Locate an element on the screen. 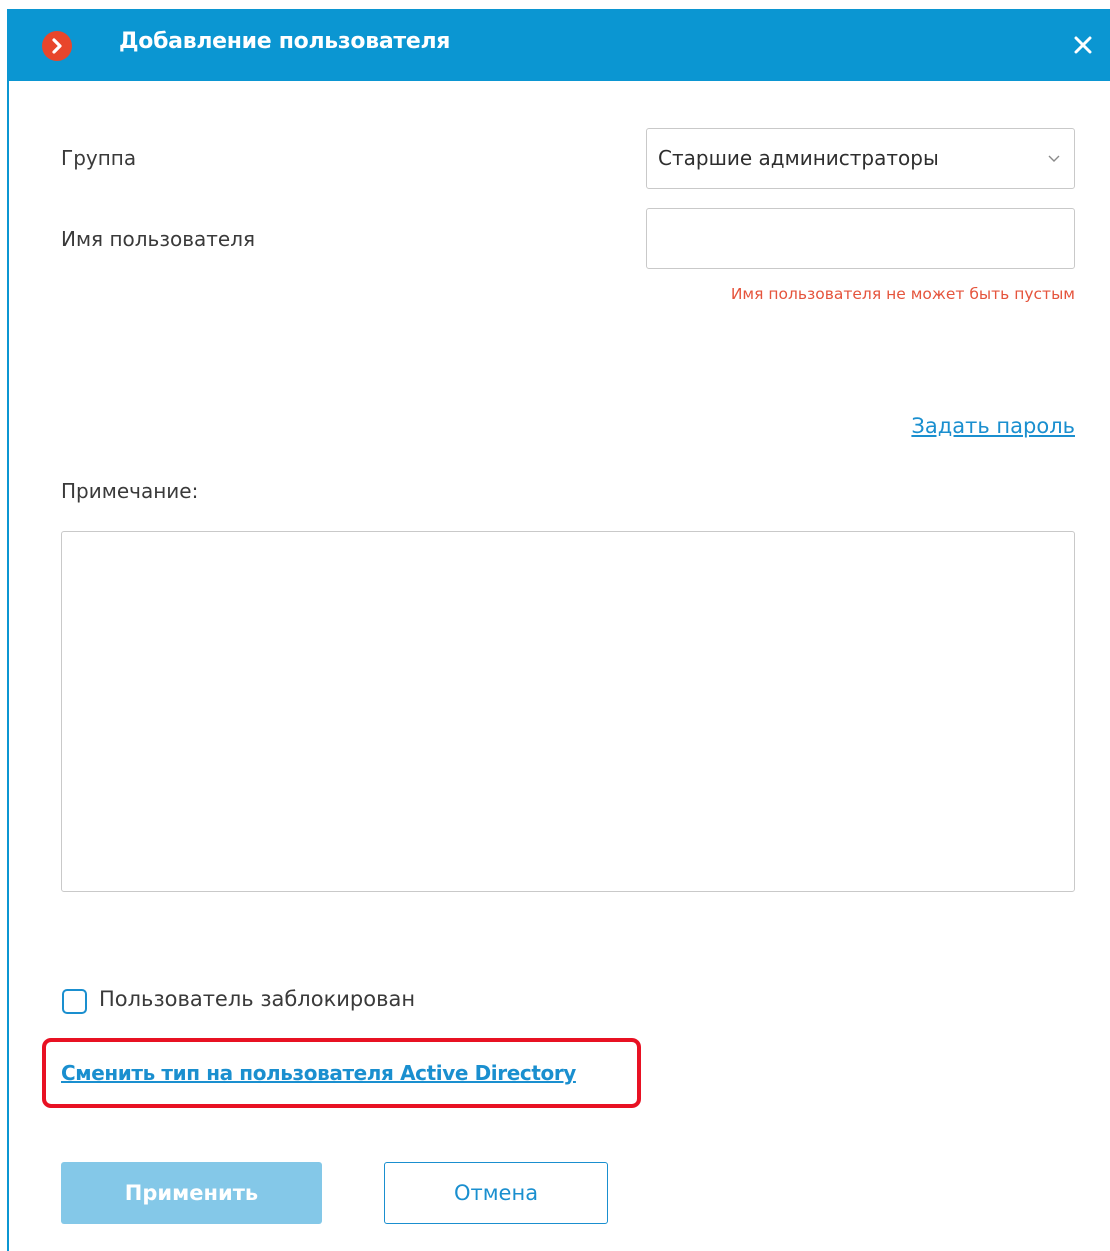 This screenshot has width=1110, height=1251. blocked-label: Пользователь заблокирован is located at coordinates (257, 999).